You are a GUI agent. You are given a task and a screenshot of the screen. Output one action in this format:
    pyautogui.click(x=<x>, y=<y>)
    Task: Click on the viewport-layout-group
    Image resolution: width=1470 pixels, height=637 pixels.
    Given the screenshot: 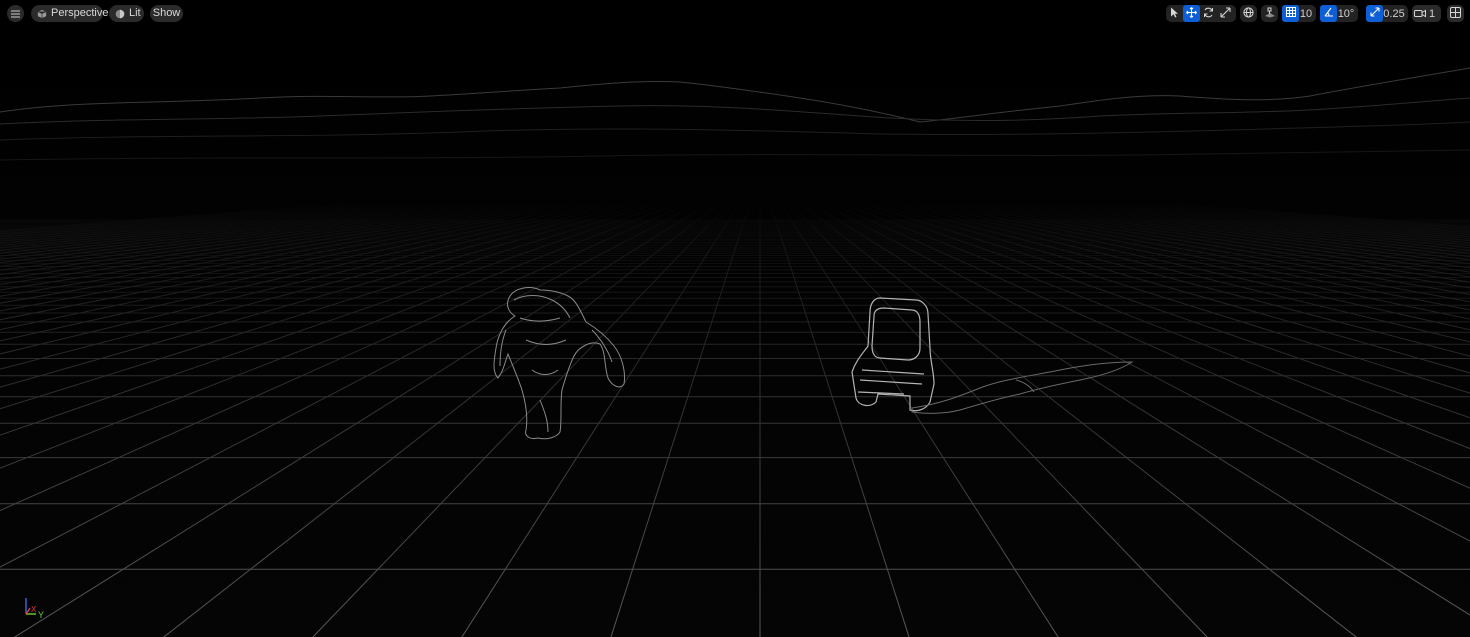 What is the action you would take?
    pyautogui.click(x=1455, y=13)
    